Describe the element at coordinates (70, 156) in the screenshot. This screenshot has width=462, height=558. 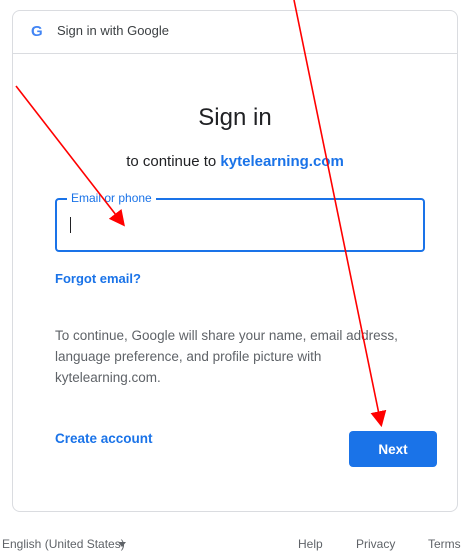
I see `arrow-to-email-field` at that location.